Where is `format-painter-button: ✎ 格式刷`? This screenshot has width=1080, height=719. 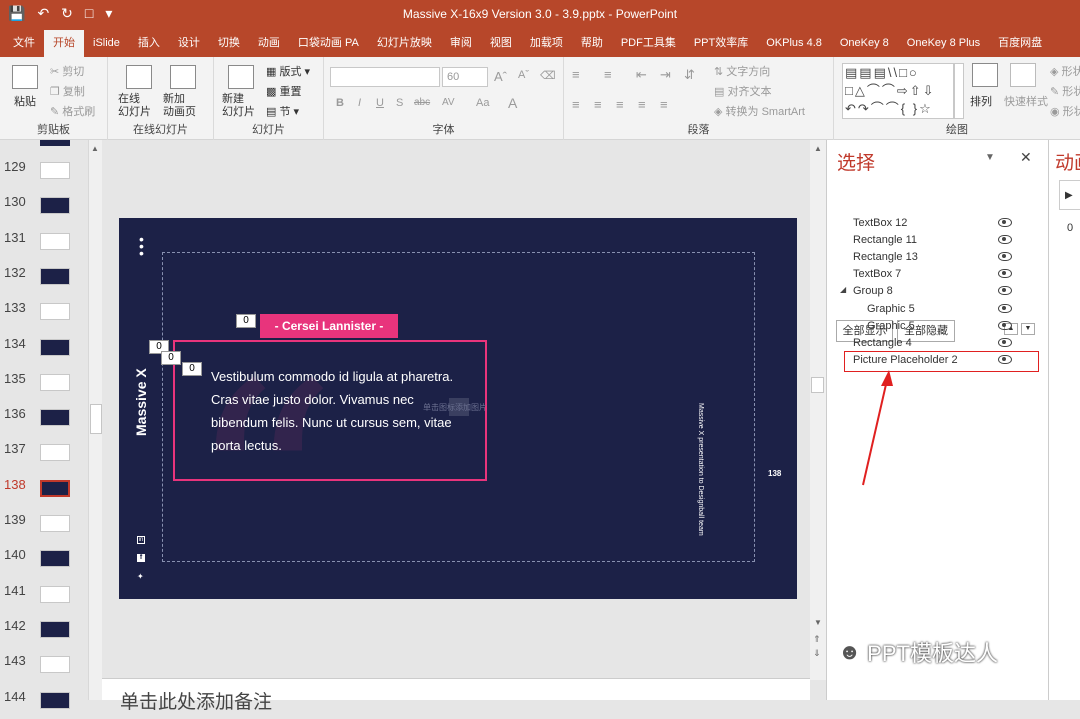 format-painter-button: ✎ 格式刷 is located at coordinates (72, 111).